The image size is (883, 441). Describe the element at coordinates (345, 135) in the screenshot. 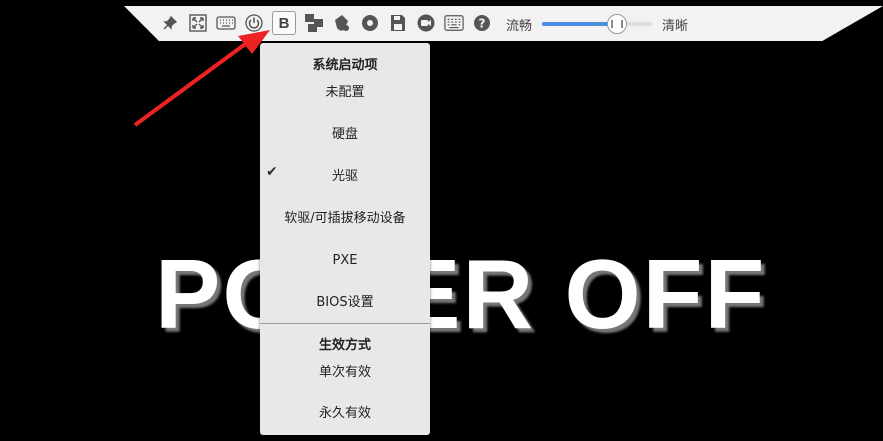

I see `menu-item-hard-disk: 硬盘` at that location.